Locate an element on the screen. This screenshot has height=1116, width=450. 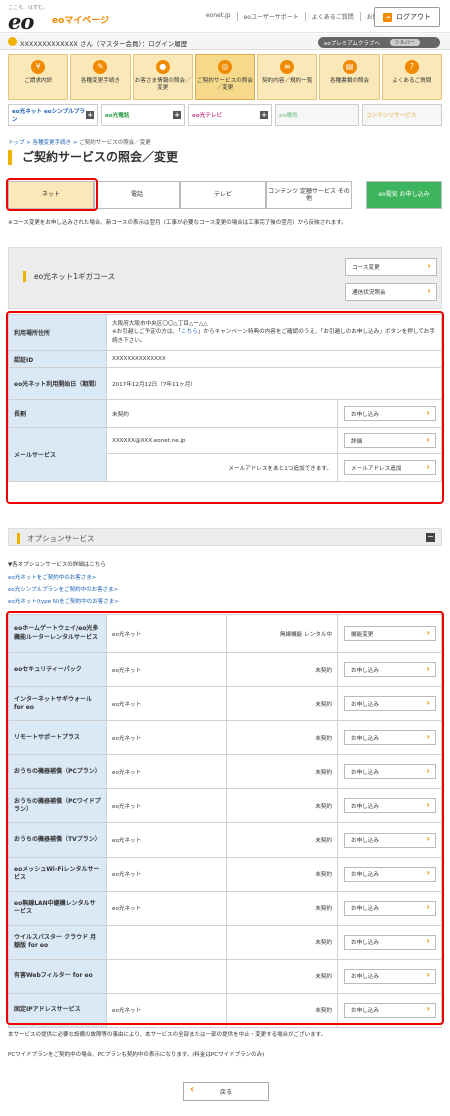
option-row: おうちの機器補償（PCワイドプラン） eo光ネット 未契約 お申し込み is located at coordinates (225, 806).